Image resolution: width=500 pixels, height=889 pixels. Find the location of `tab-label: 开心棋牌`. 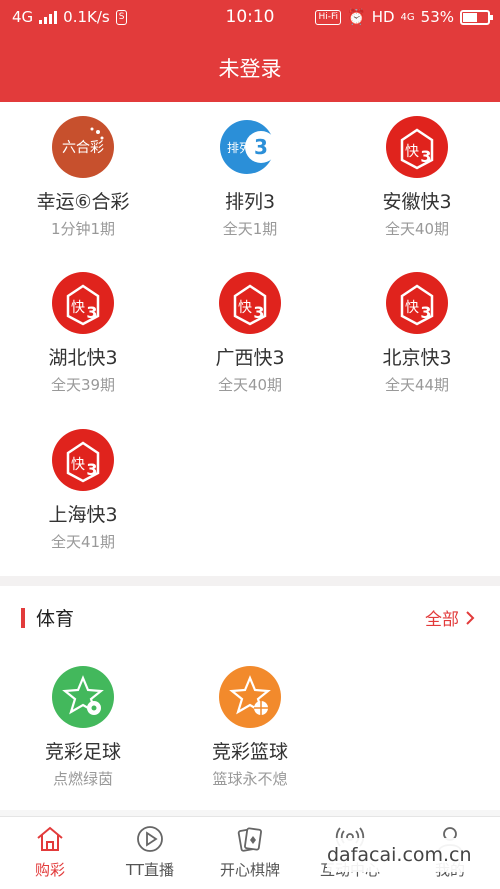

tab-label: 开心棋牌 is located at coordinates (249, 870).